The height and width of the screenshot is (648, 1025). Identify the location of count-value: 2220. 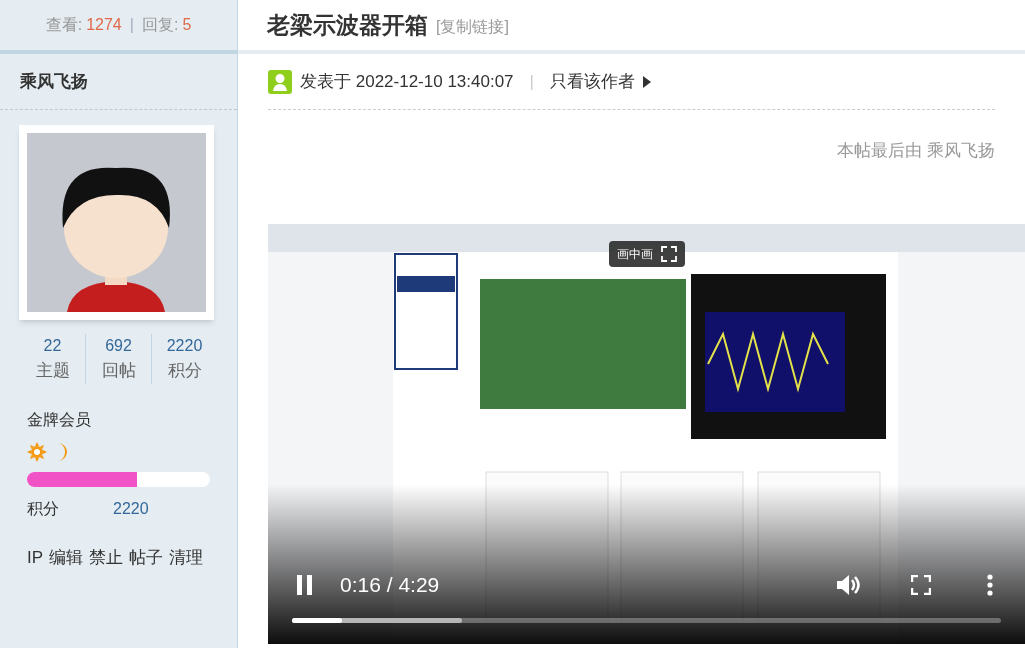
(184, 346).